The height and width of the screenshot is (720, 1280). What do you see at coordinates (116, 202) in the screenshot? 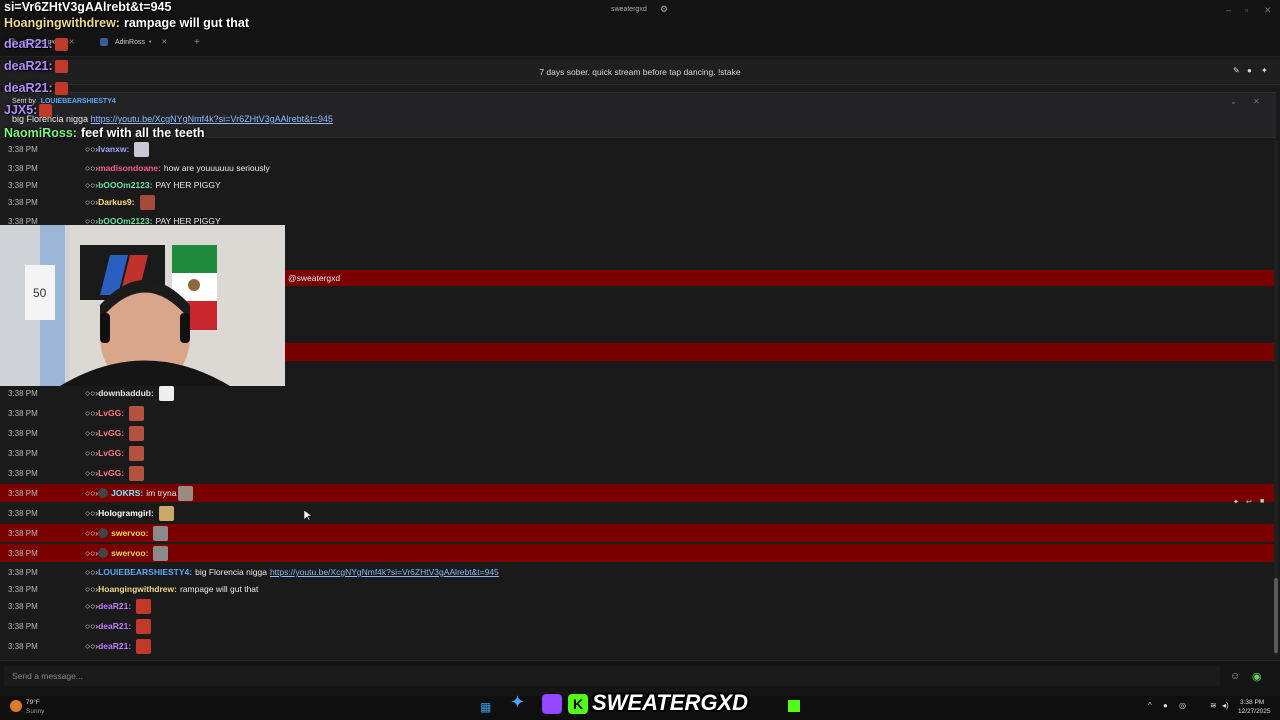
I see `message-username: Darkus9:` at bounding box center [116, 202].